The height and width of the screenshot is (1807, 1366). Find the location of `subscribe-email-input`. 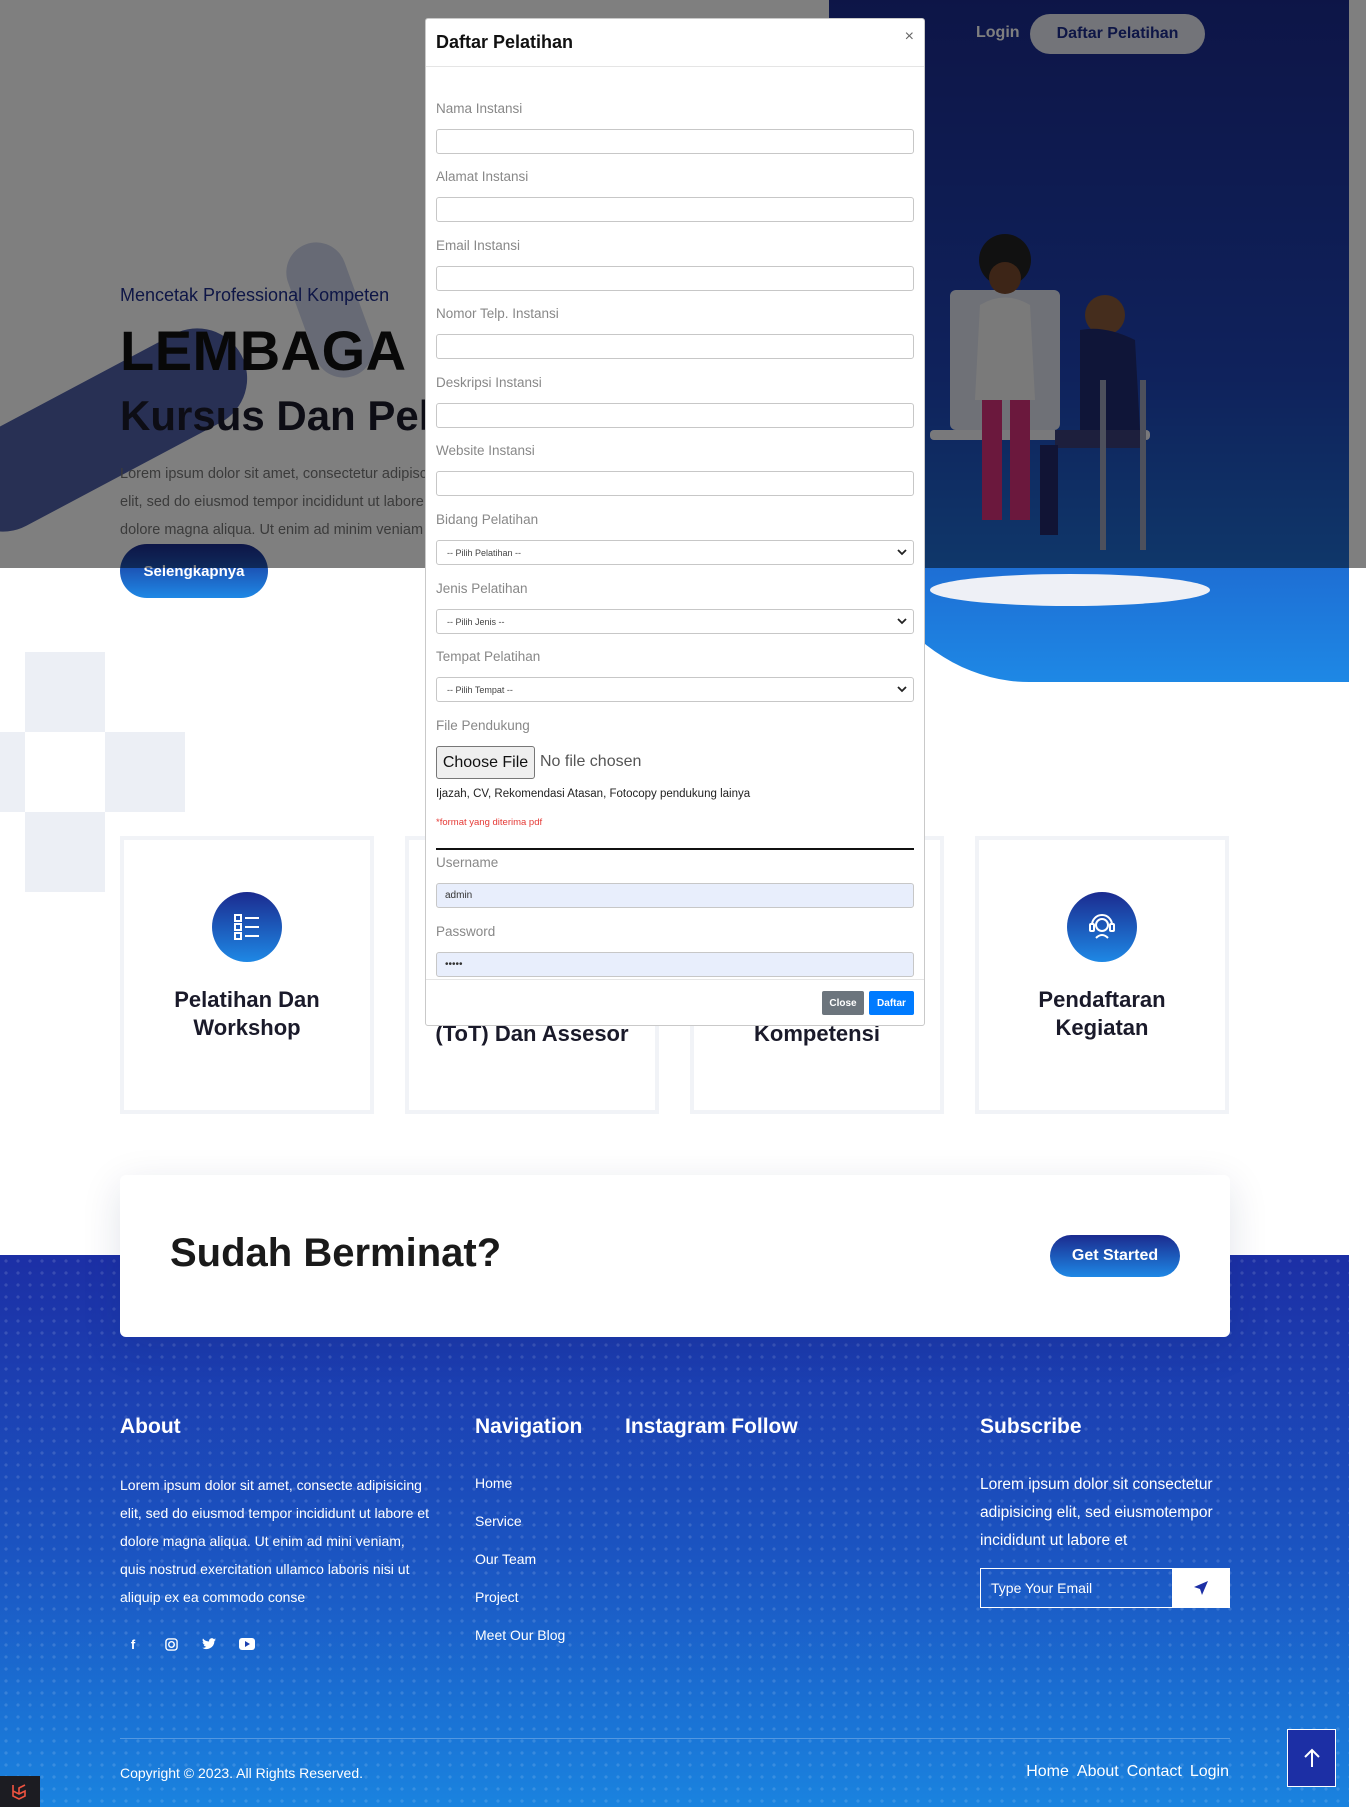

subscribe-email-input is located at coordinates (1076, 1588).